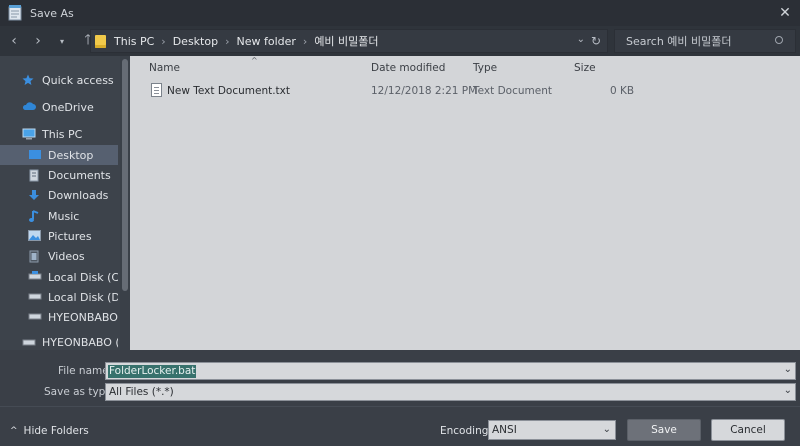 This screenshot has height=446, width=800. What do you see at coordinates (512, 91) in the screenshot?
I see `file-type: Text Document` at bounding box center [512, 91].